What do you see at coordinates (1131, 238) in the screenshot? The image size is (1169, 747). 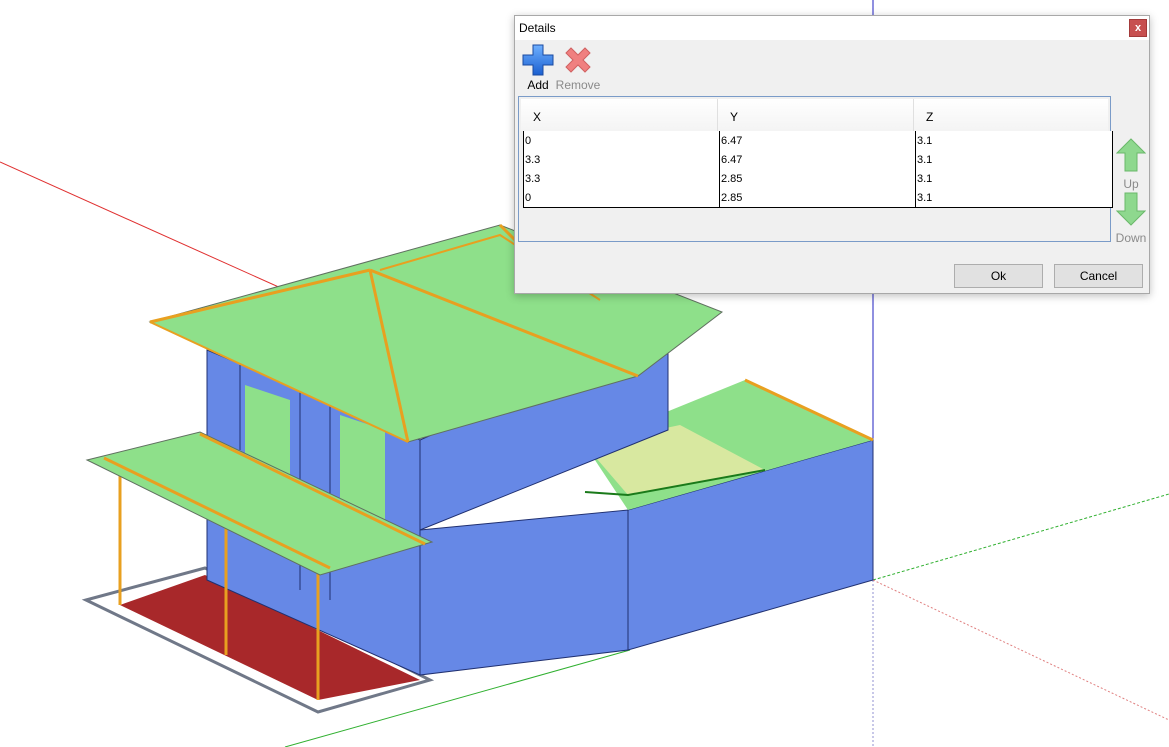 I see `down-label: Down` at bounding box center [1131, 238].